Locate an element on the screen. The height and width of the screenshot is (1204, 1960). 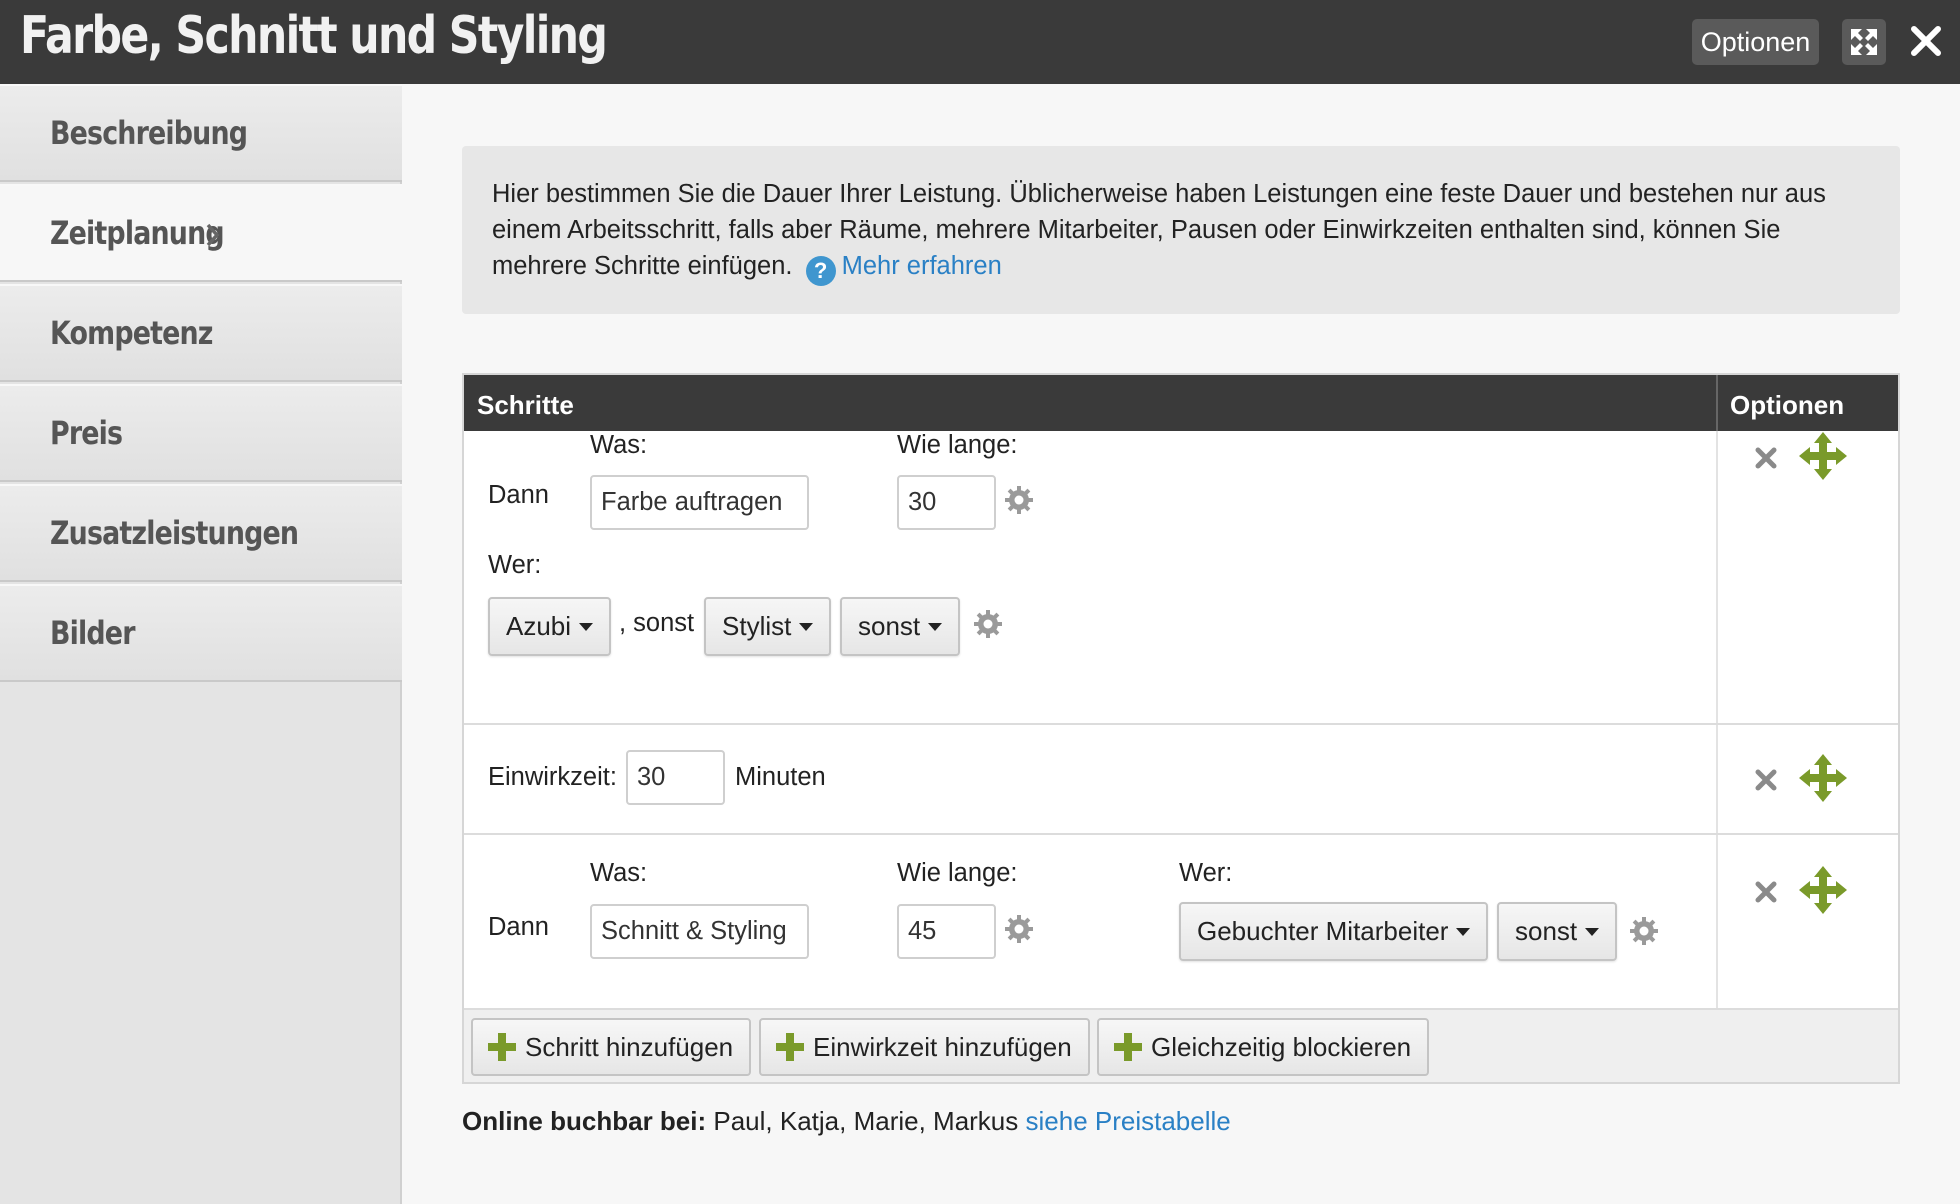
pause-row: Einwirkzeit: 30 Minuten is located at coordinates (1181, 780).